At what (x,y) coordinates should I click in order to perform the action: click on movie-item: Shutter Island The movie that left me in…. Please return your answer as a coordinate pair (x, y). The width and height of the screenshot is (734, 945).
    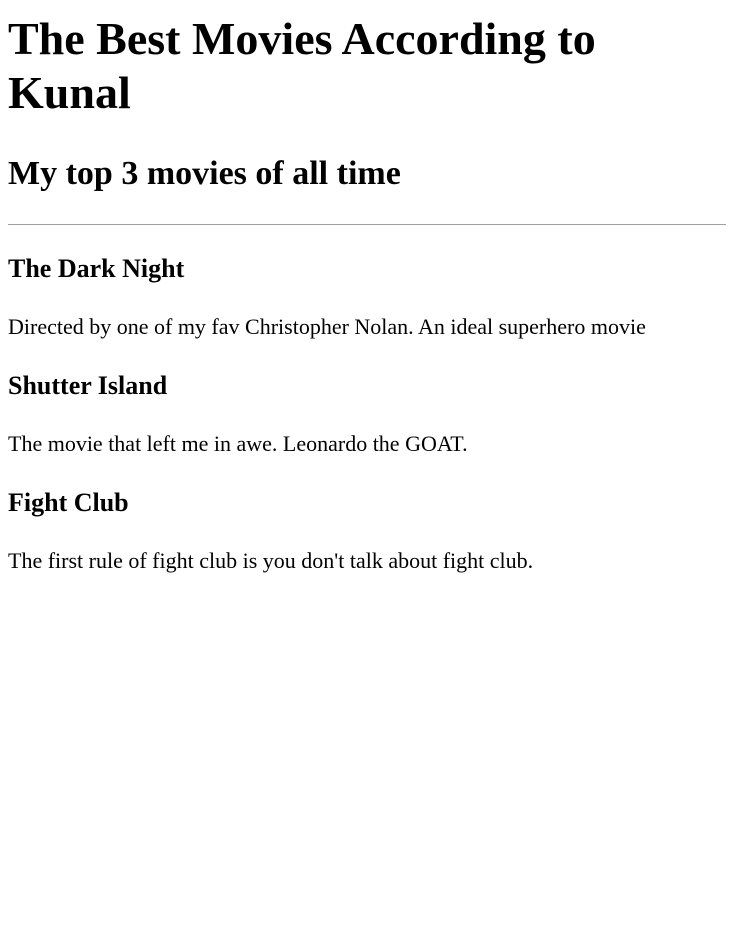
    Looking at the image, I should click on (367, 414).